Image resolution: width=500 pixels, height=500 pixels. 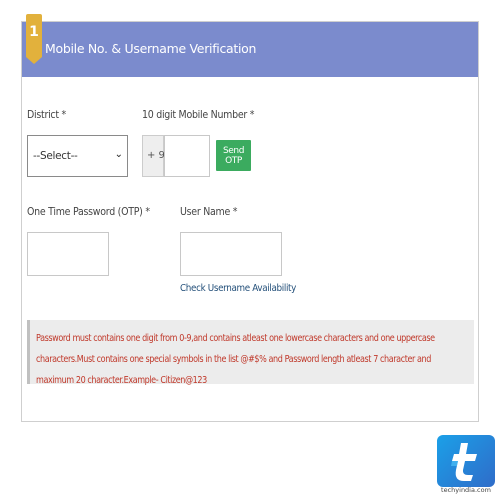 I want to click on step-badge: 1, so click(x=34, y=39).